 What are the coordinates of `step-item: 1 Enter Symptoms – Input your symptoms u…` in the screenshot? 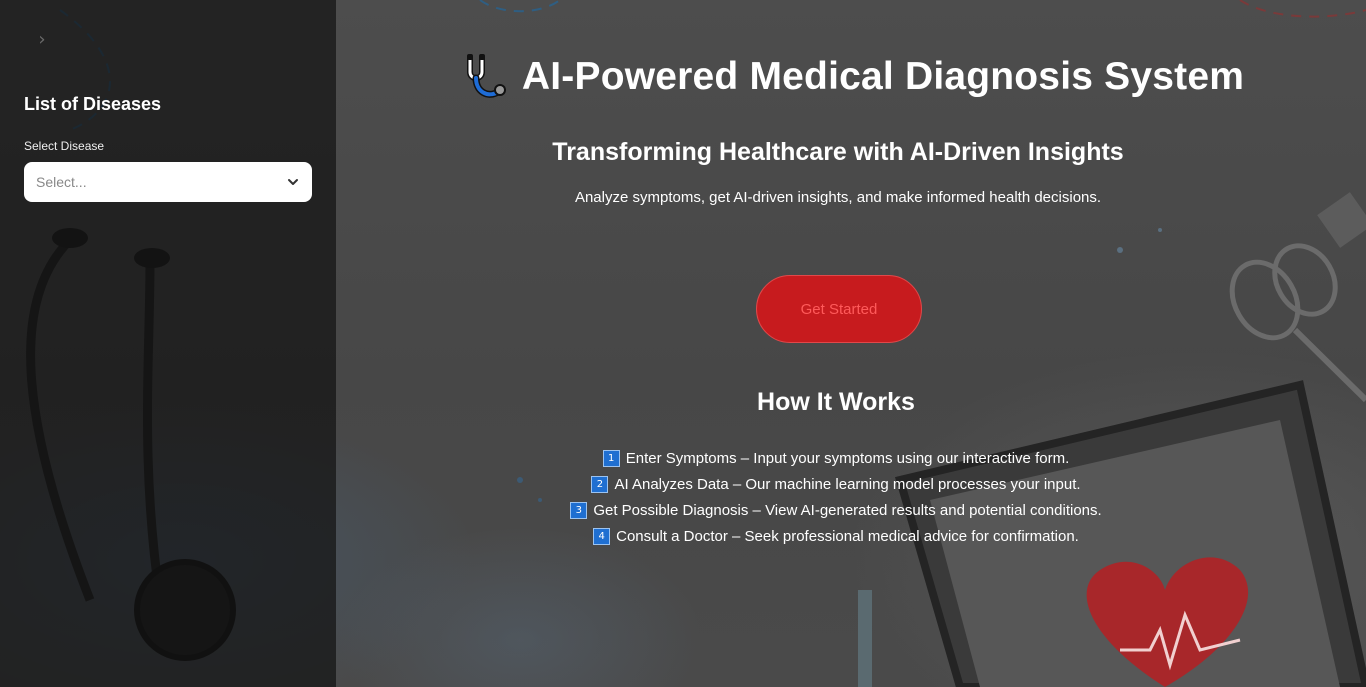 It's located at (836, 458).